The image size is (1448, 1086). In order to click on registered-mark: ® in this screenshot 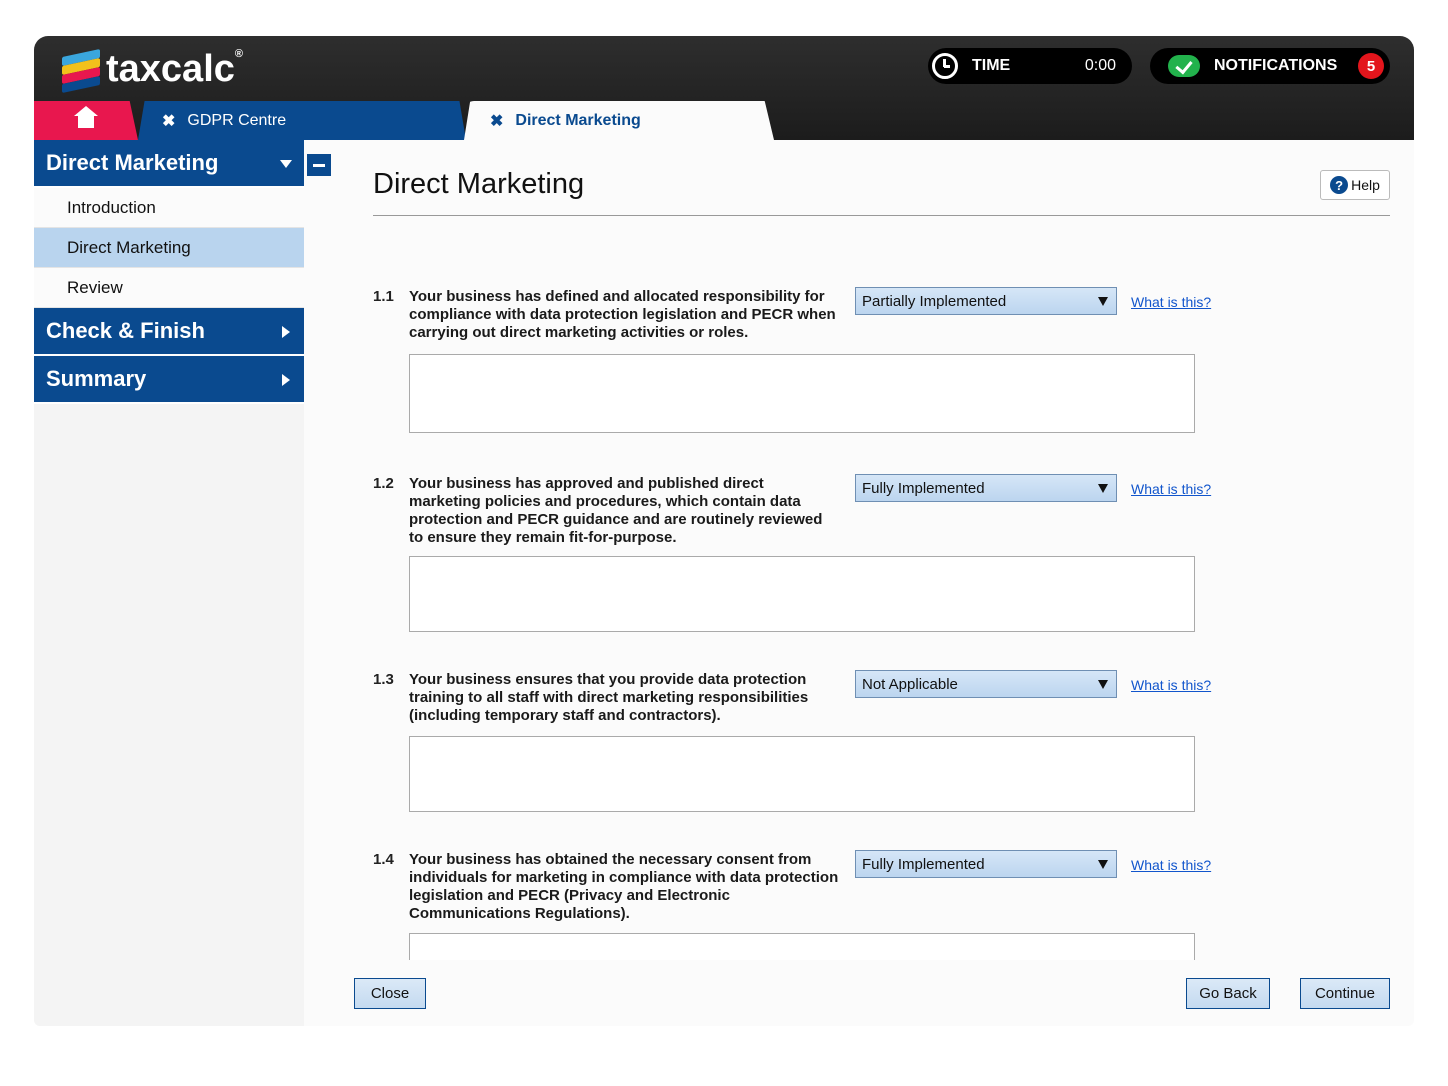, I will do `click(238, 54)`.